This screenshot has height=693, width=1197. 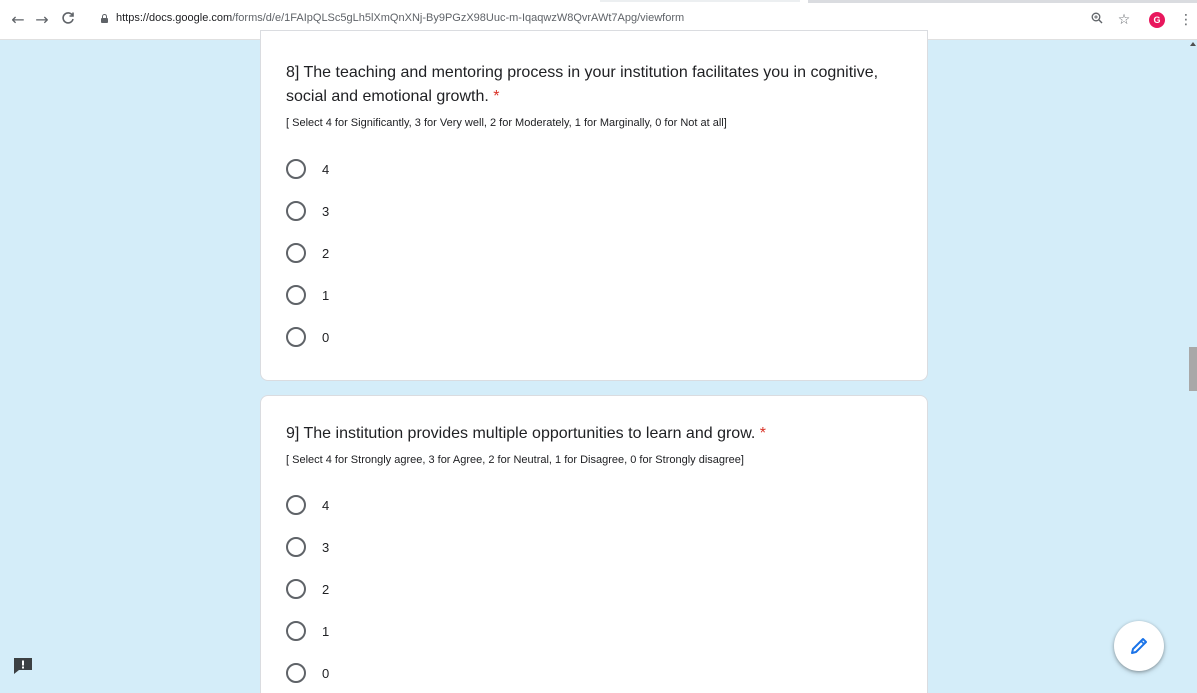 What do you see at coordinates (42, 20) in the screenshot?
I see `forward-icon: →` at bounding box center [42, 20].